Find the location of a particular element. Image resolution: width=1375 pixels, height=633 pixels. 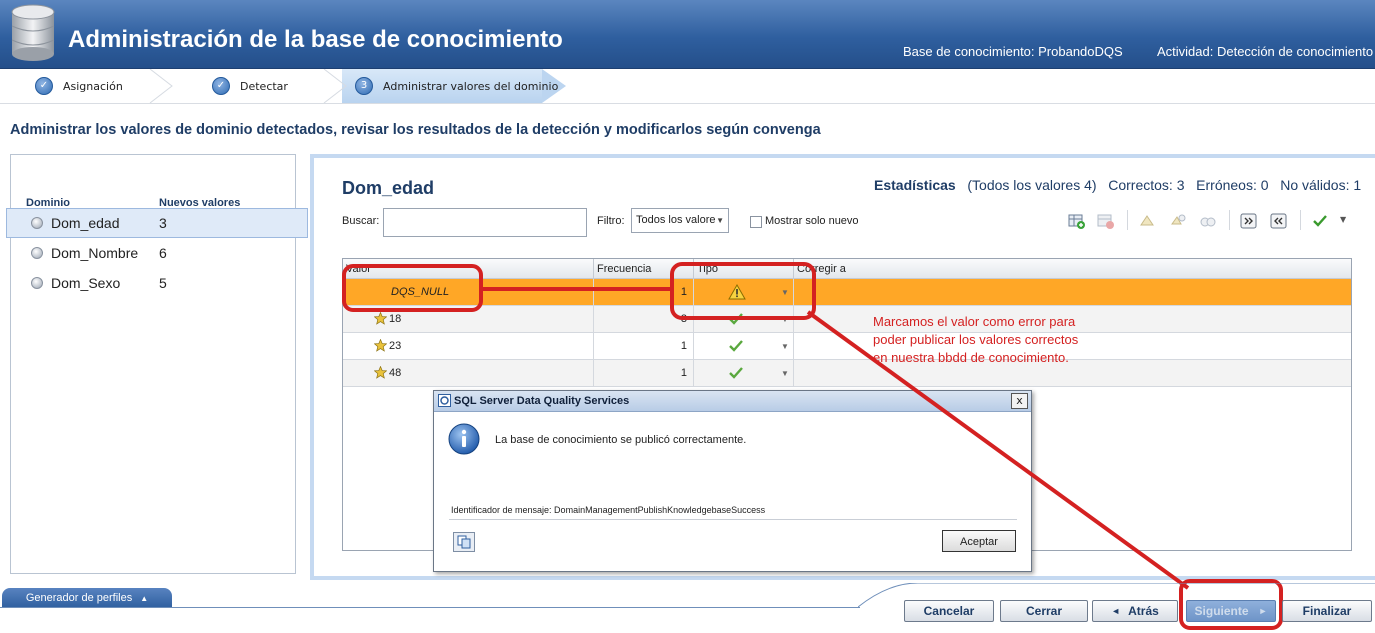

info-icon is located at coordinates (464, 439).